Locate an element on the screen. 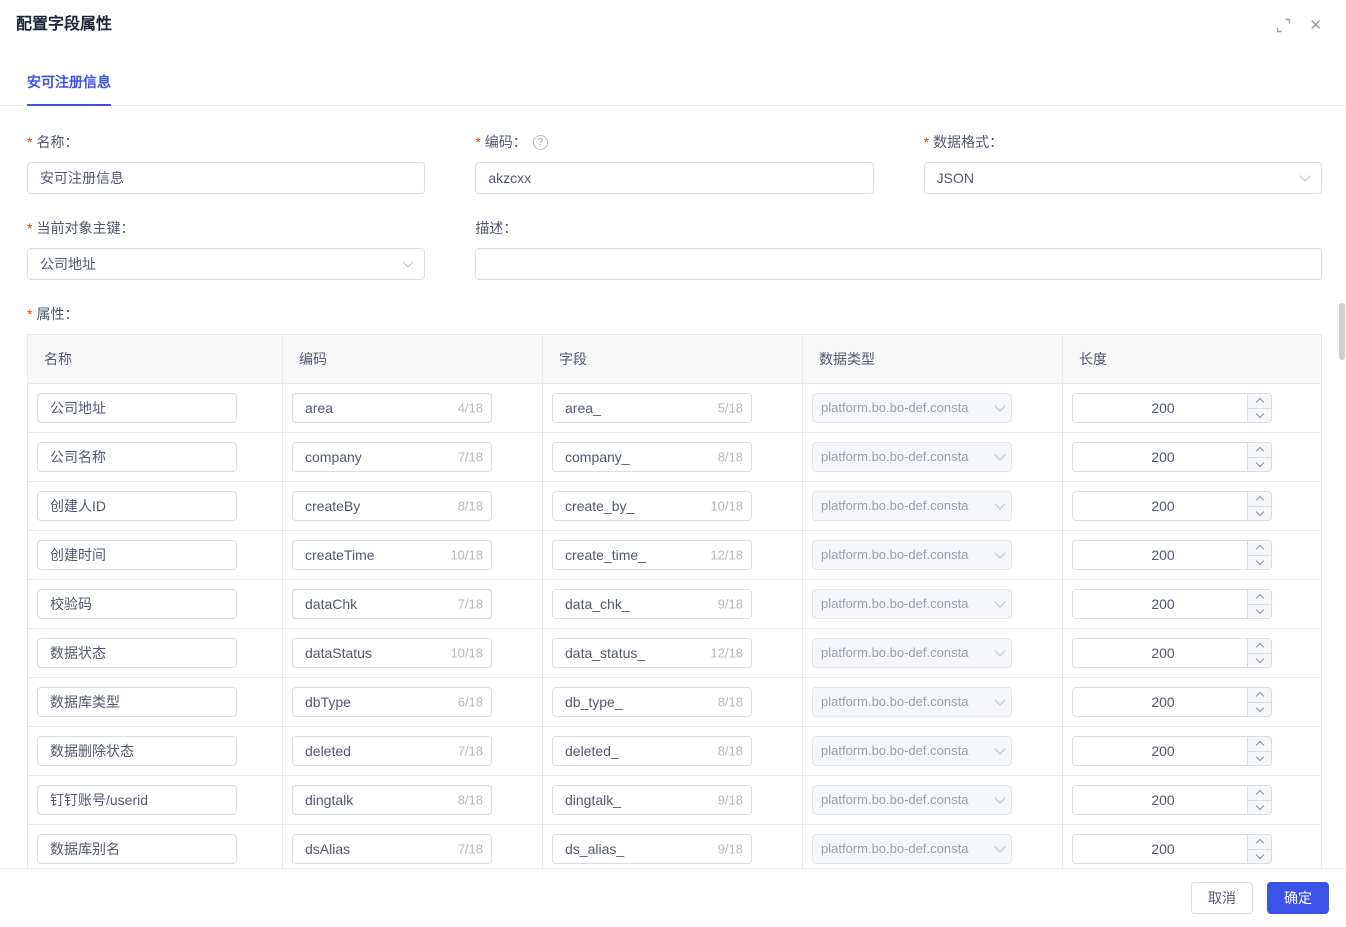 Image resolution: width=1346 pixels, height=927 pixels. data-format-label: * 数据格式： is located at coordinates (963, 142).